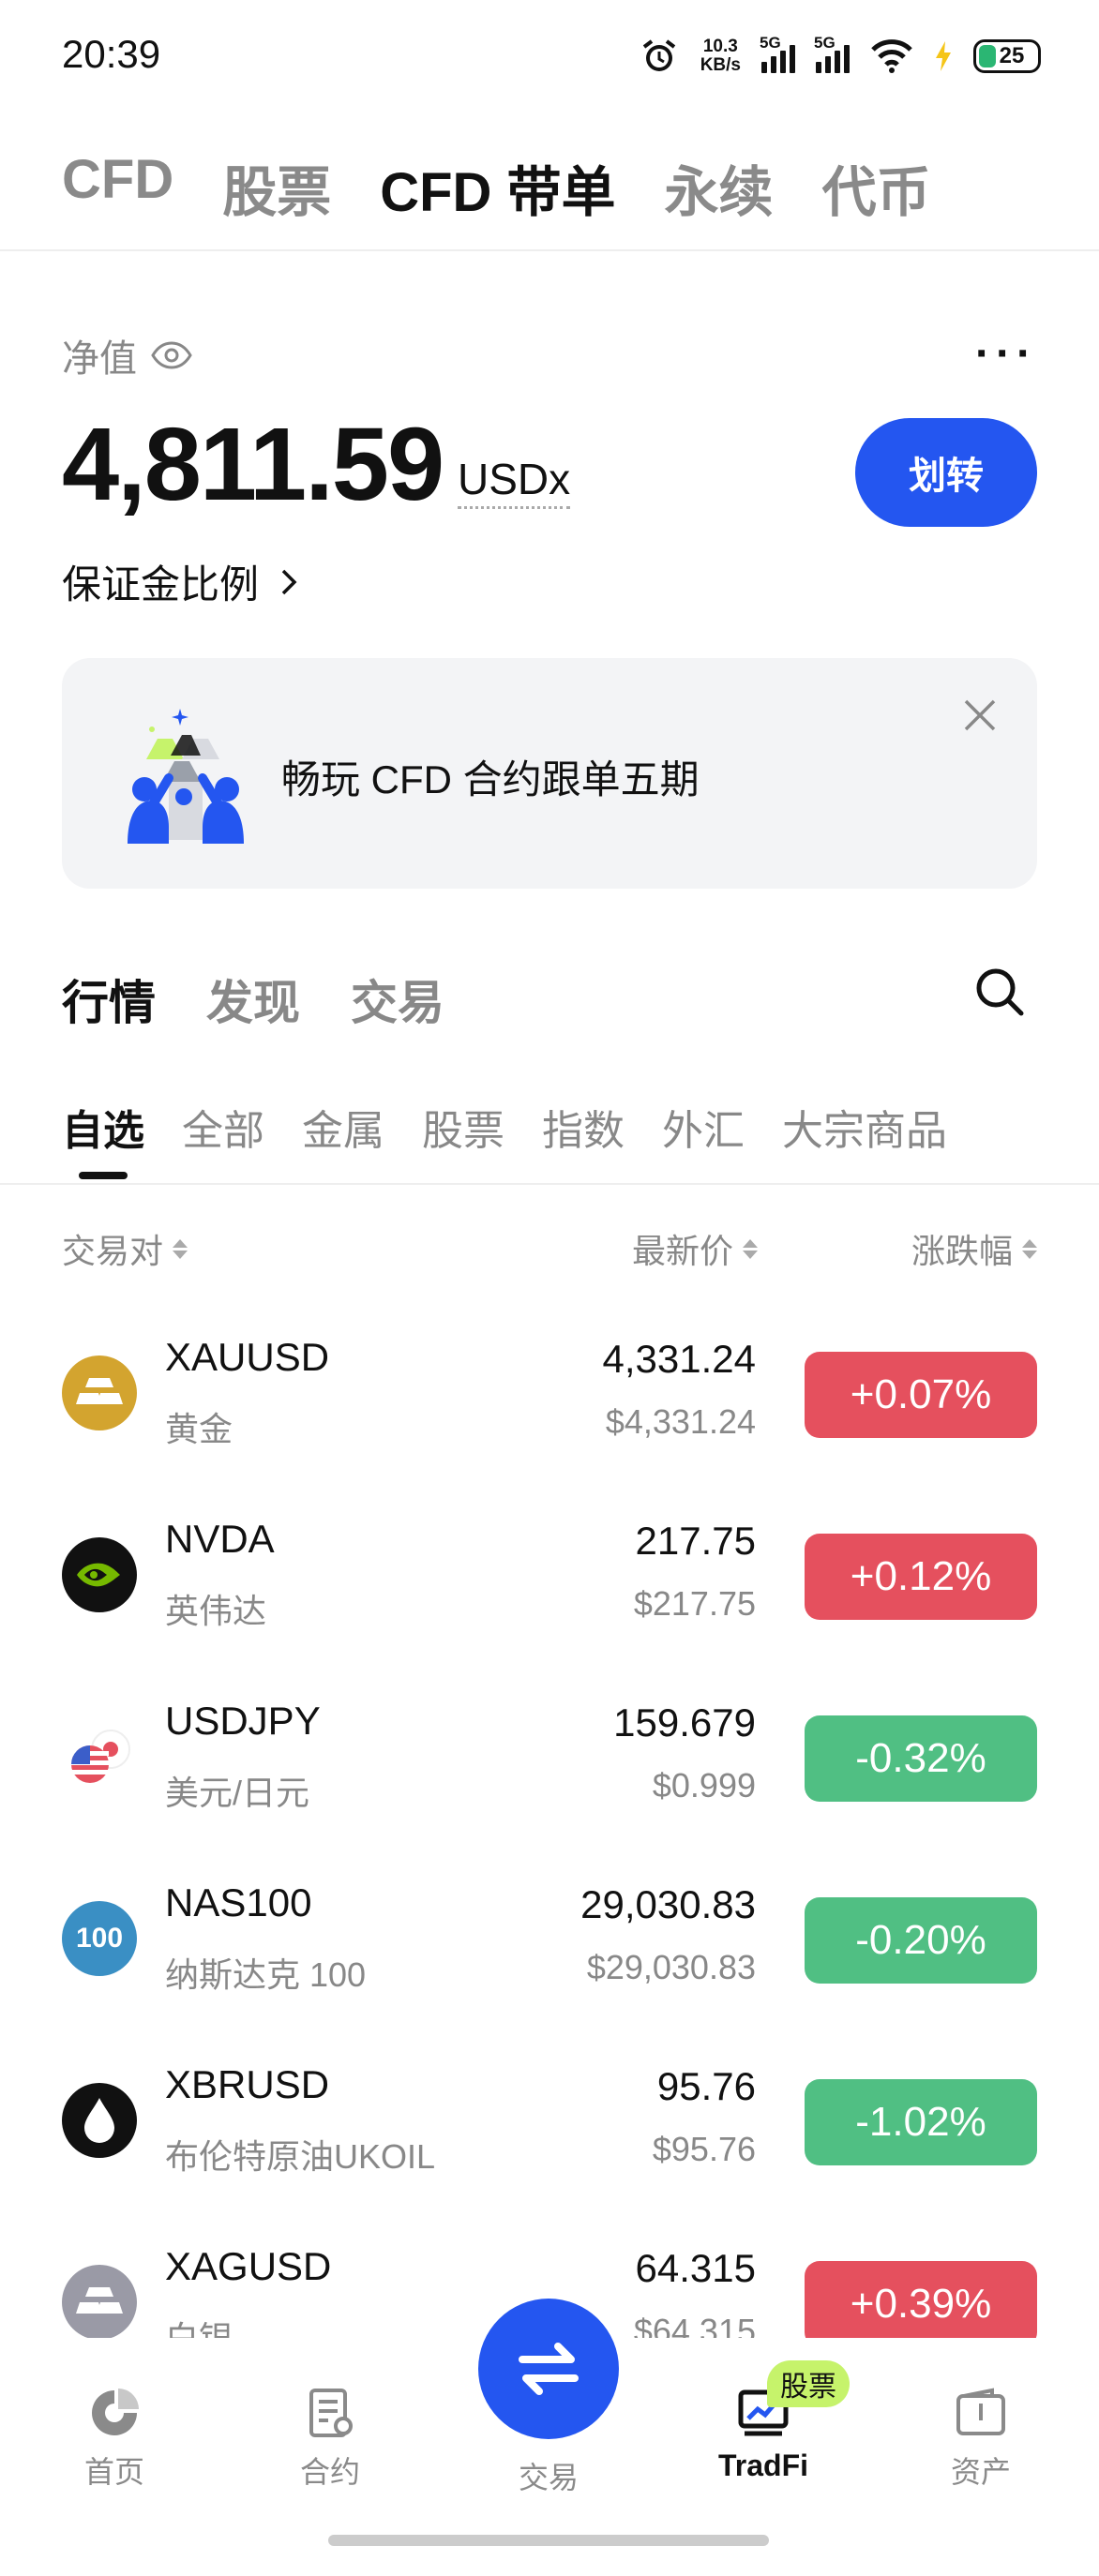 The width and height of the screenshot is (1099, 2576). I want to click on row-change-badge: +0.12%, so click(921, 1577).